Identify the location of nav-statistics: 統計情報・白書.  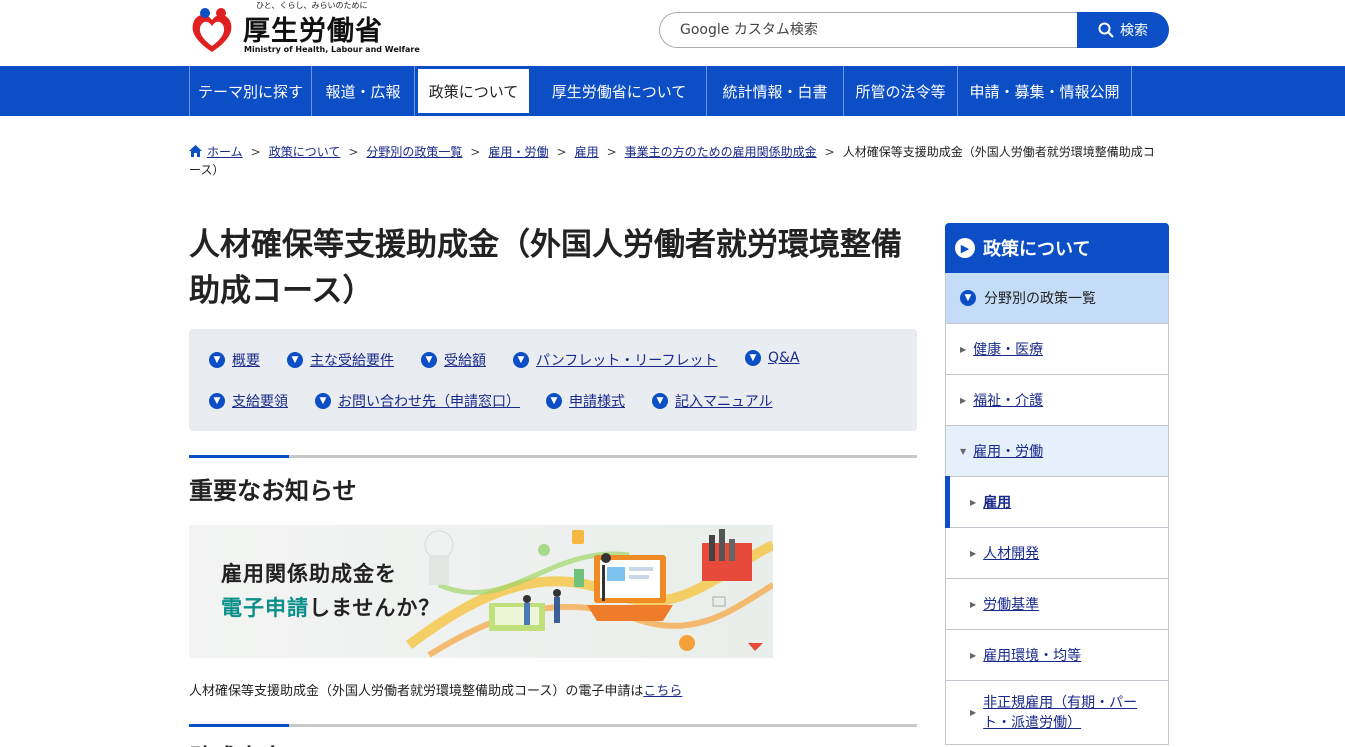
(775, 91).